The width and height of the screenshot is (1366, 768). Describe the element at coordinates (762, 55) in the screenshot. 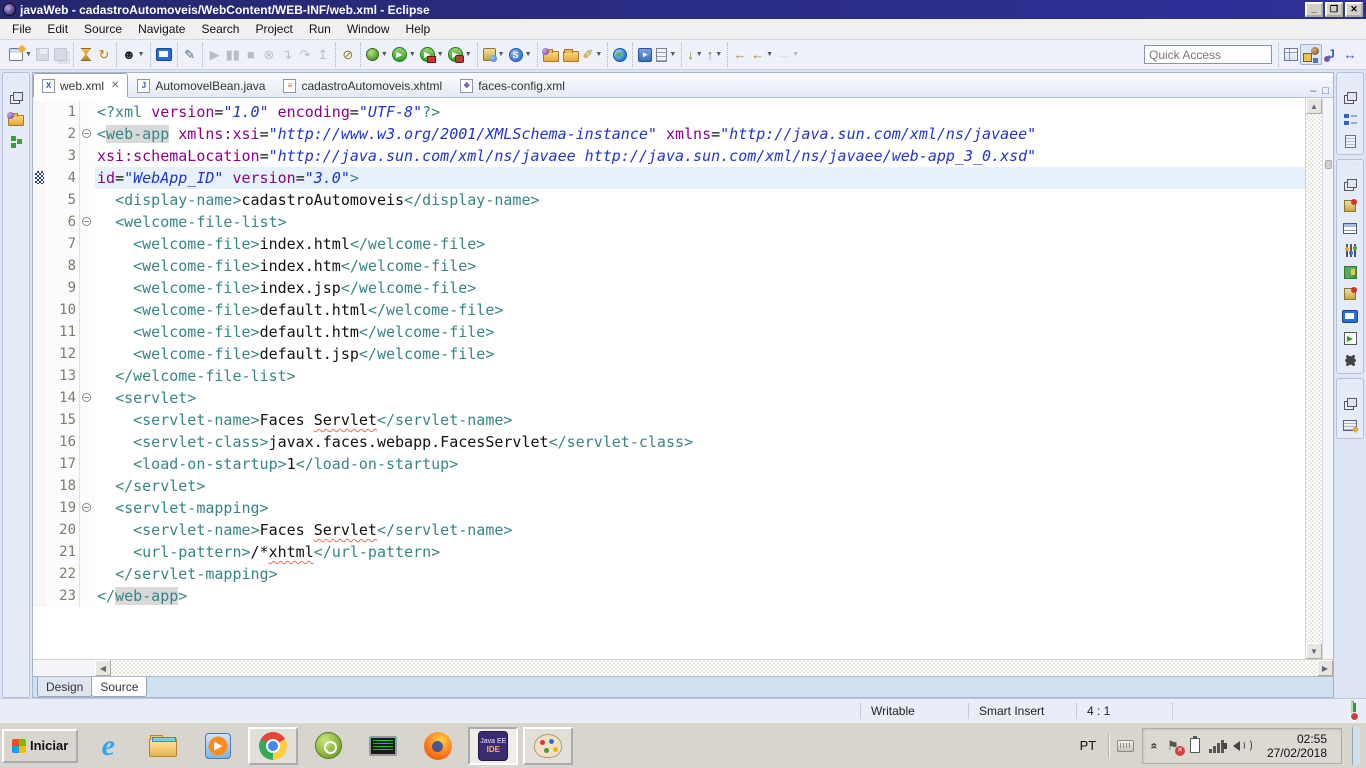

I see `back-button: ← ▼` at that location.